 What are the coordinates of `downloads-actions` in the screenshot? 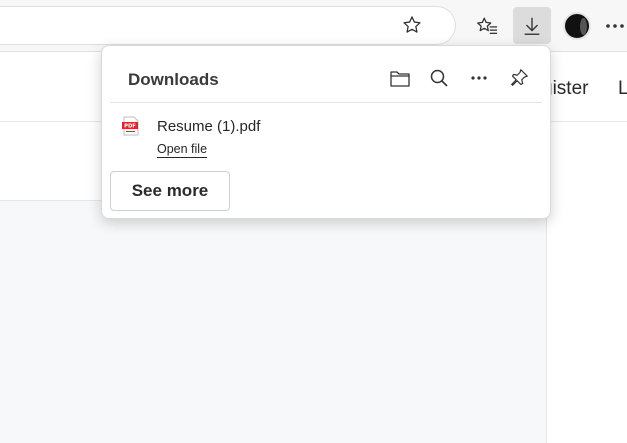 It's located at (467, 78).